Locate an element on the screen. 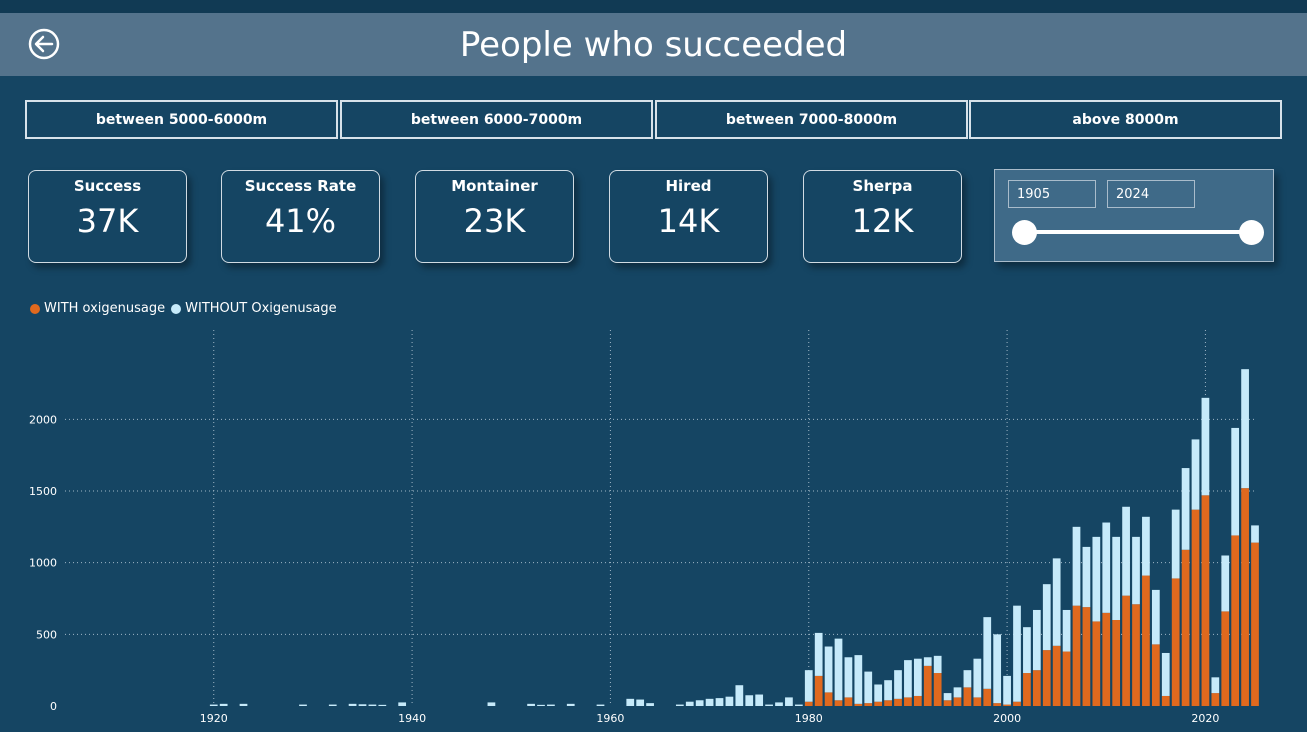 The height and width of the screenshot is (732, 1307). page-header: People who succeeded is located at coordinates (653, 44).